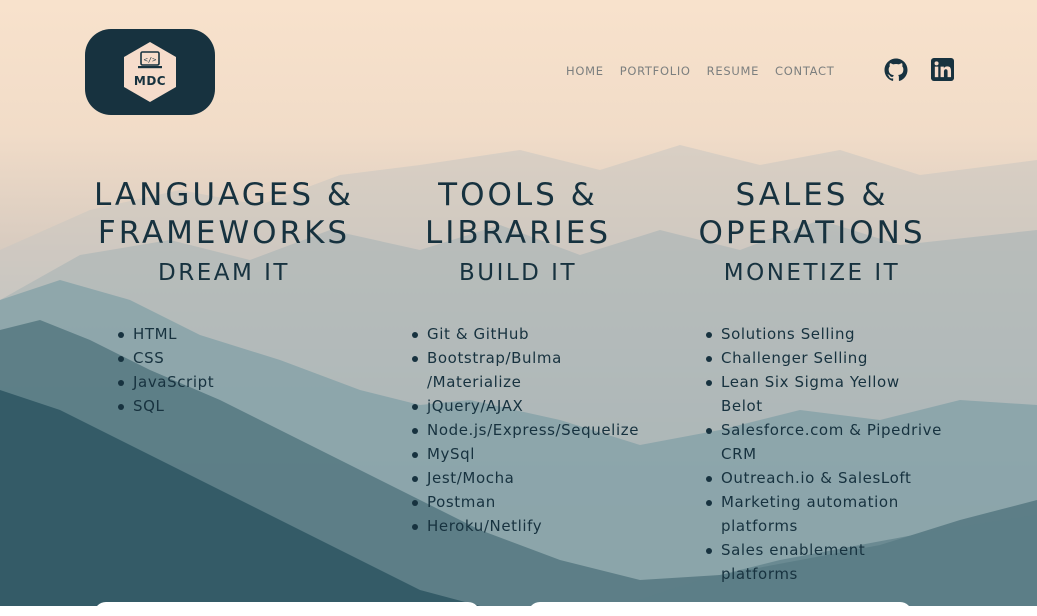  What do you see at coordinates (804, 71) in the screenshot?
I see `nav-contact: CONTACT` at bounding box center [804, 71].